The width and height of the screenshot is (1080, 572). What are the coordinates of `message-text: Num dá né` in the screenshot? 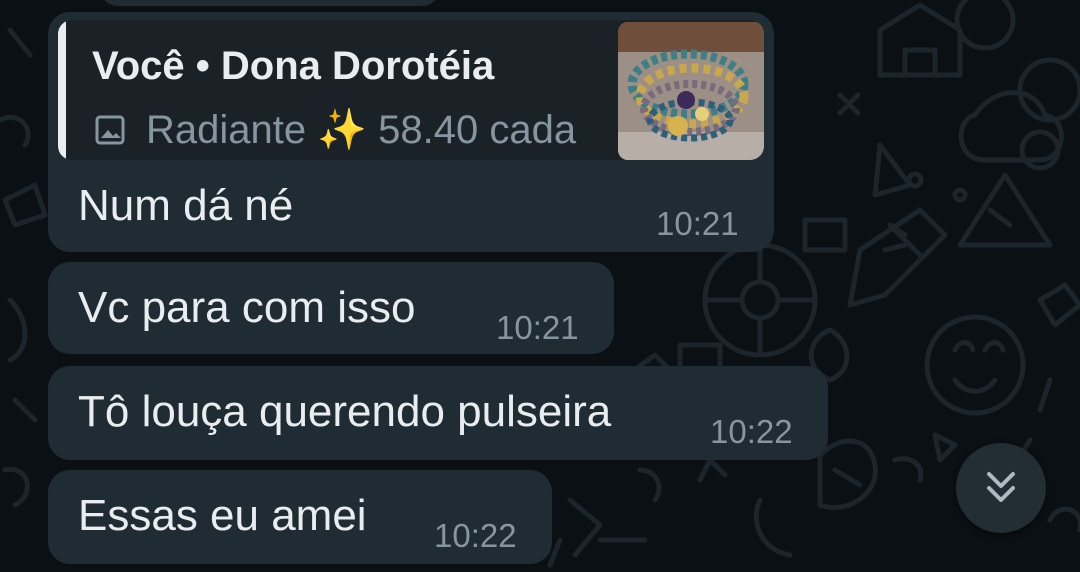 It's located at (186, 205).